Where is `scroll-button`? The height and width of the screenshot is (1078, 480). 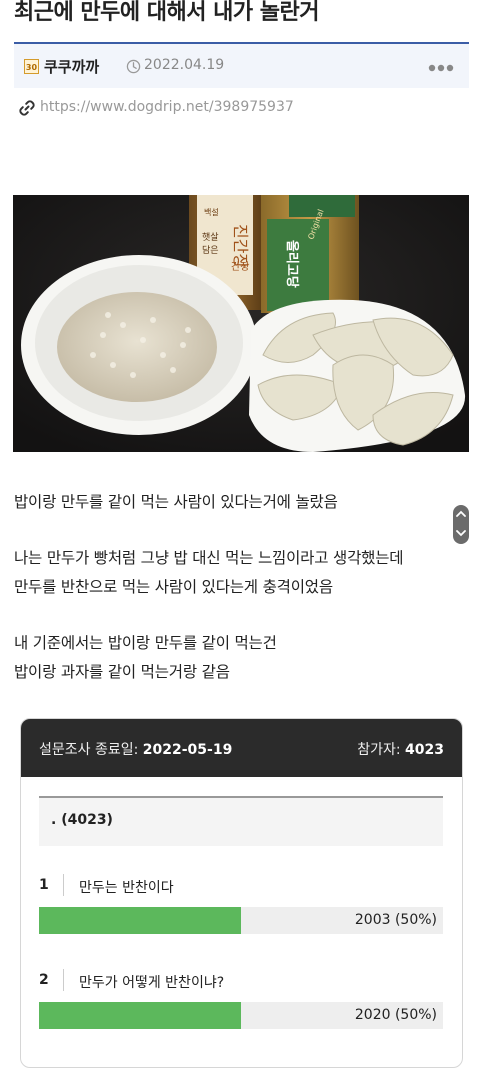 scroll-button is located at coordinates (461, 524).